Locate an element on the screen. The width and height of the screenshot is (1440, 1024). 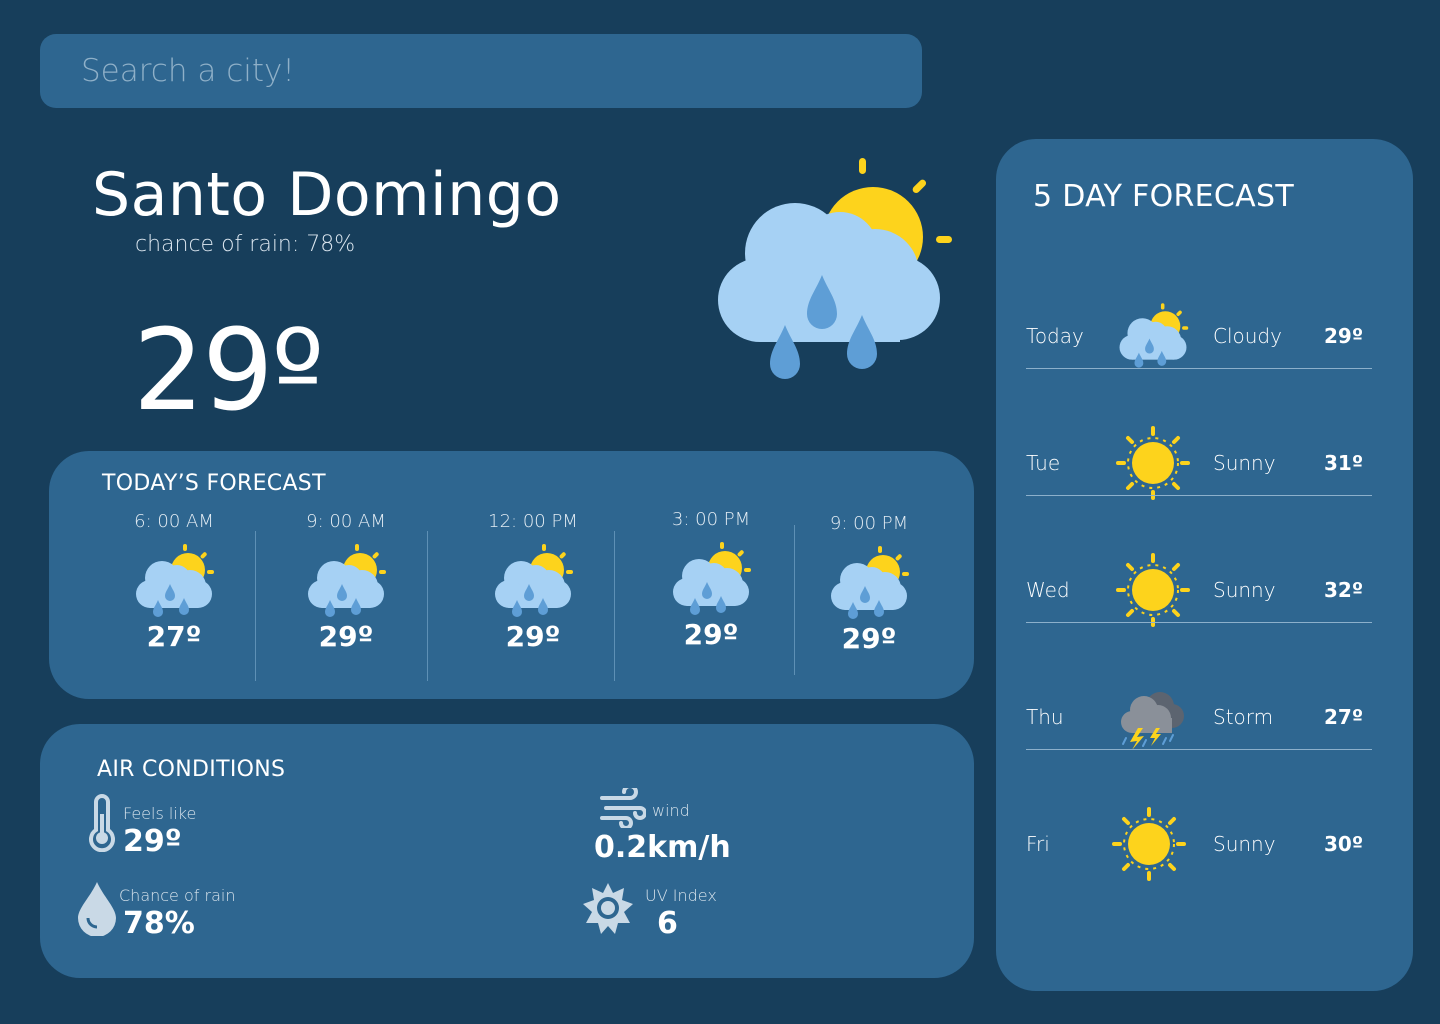
day-temperature: 27º is located at coordinates (1344, 717).